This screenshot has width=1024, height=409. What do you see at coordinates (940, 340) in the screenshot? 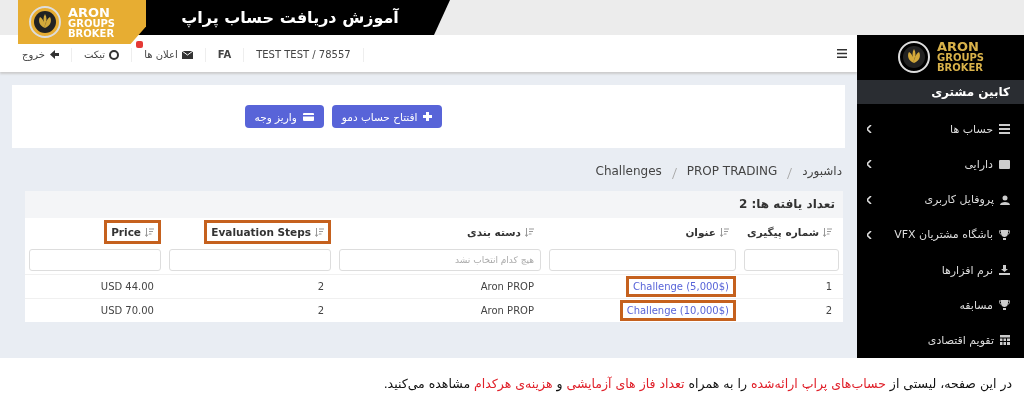
I see `sidebar-item: تقویم اقتصادی` at bounding box center [940, 340].